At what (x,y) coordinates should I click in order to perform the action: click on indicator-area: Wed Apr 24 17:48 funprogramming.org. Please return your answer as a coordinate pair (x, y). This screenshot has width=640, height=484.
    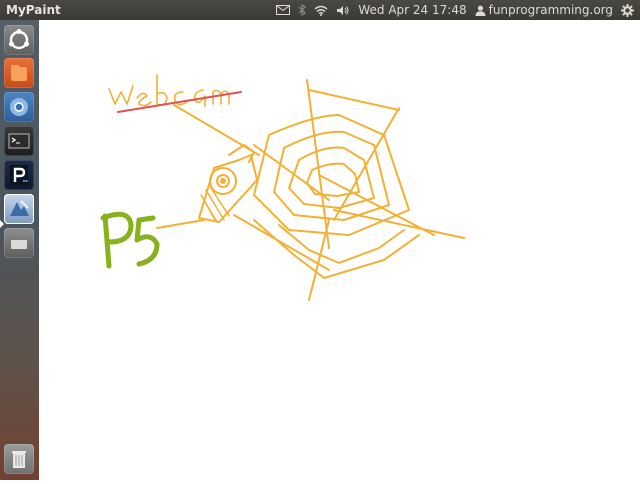
    Looking at the image, I should click on (455, 10).